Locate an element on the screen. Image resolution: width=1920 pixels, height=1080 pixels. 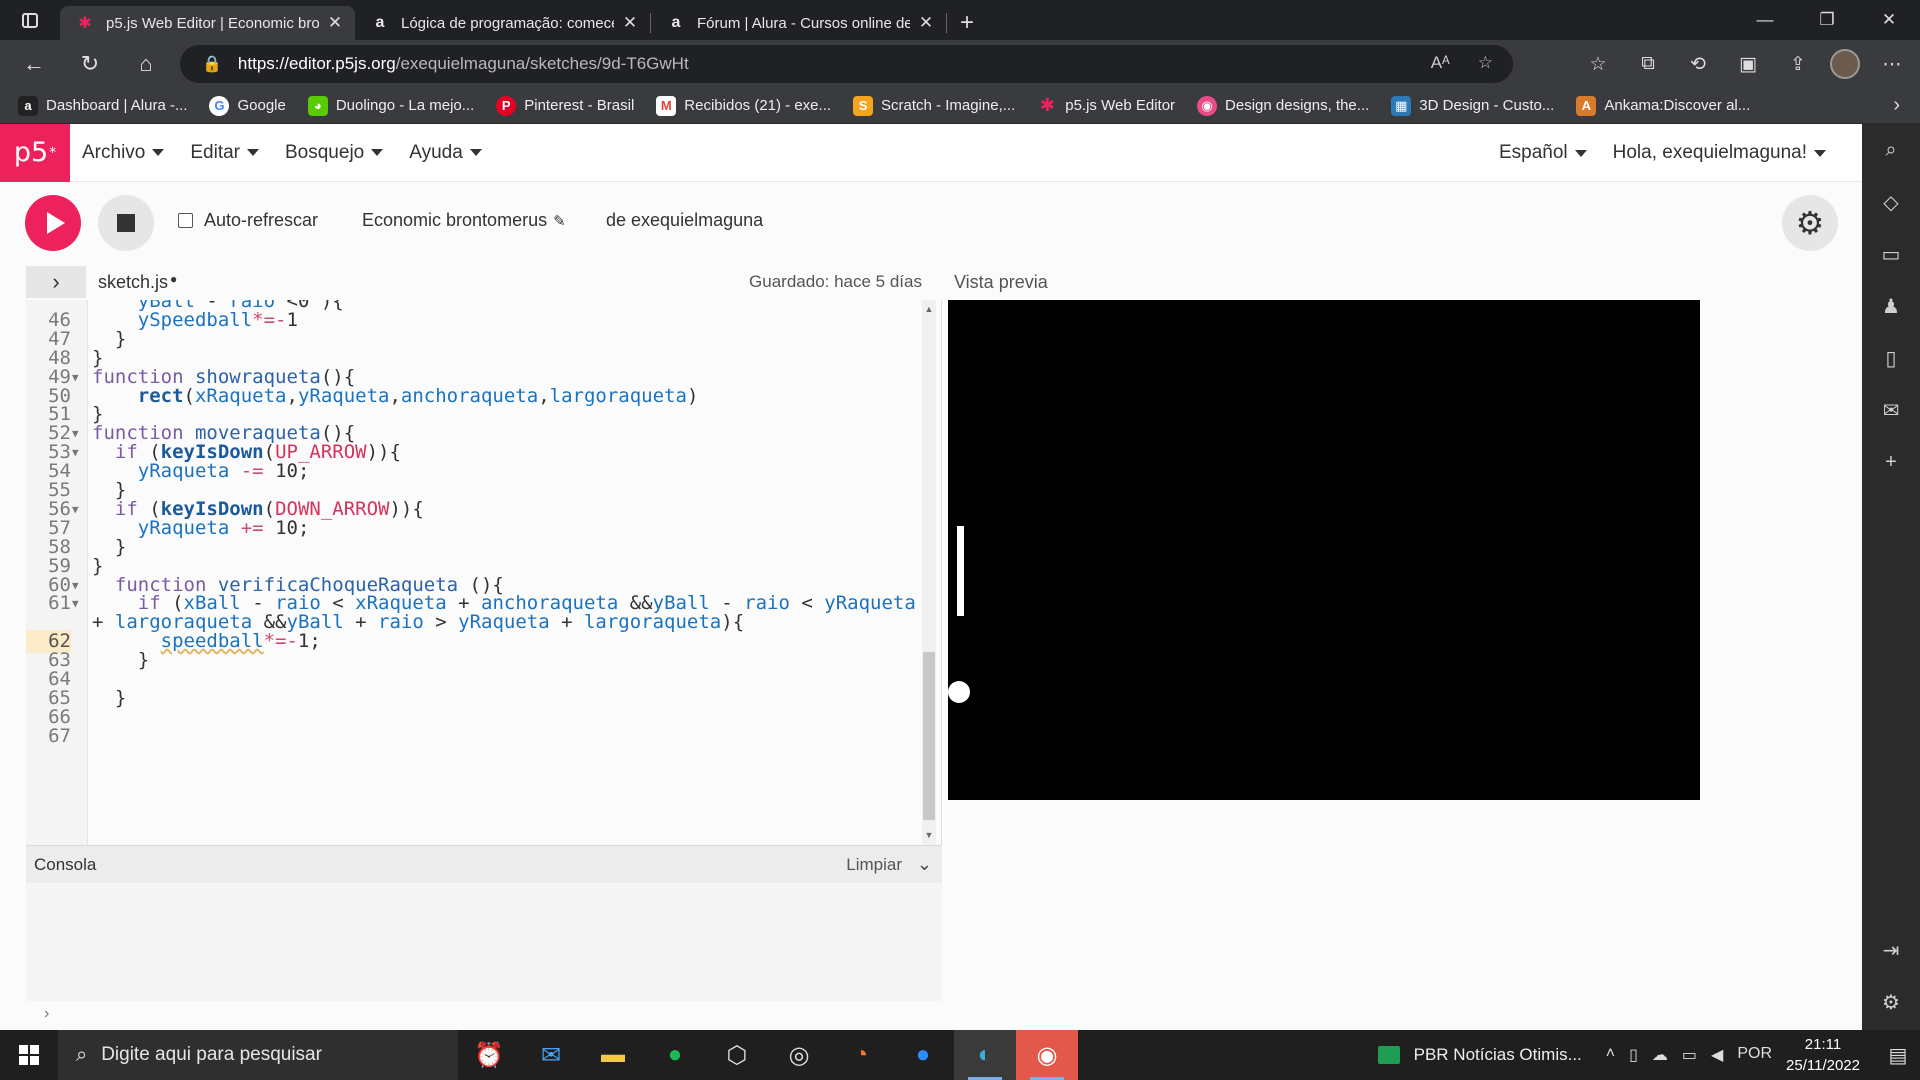
input-language: POR is located at coordinates (1754, 1055).